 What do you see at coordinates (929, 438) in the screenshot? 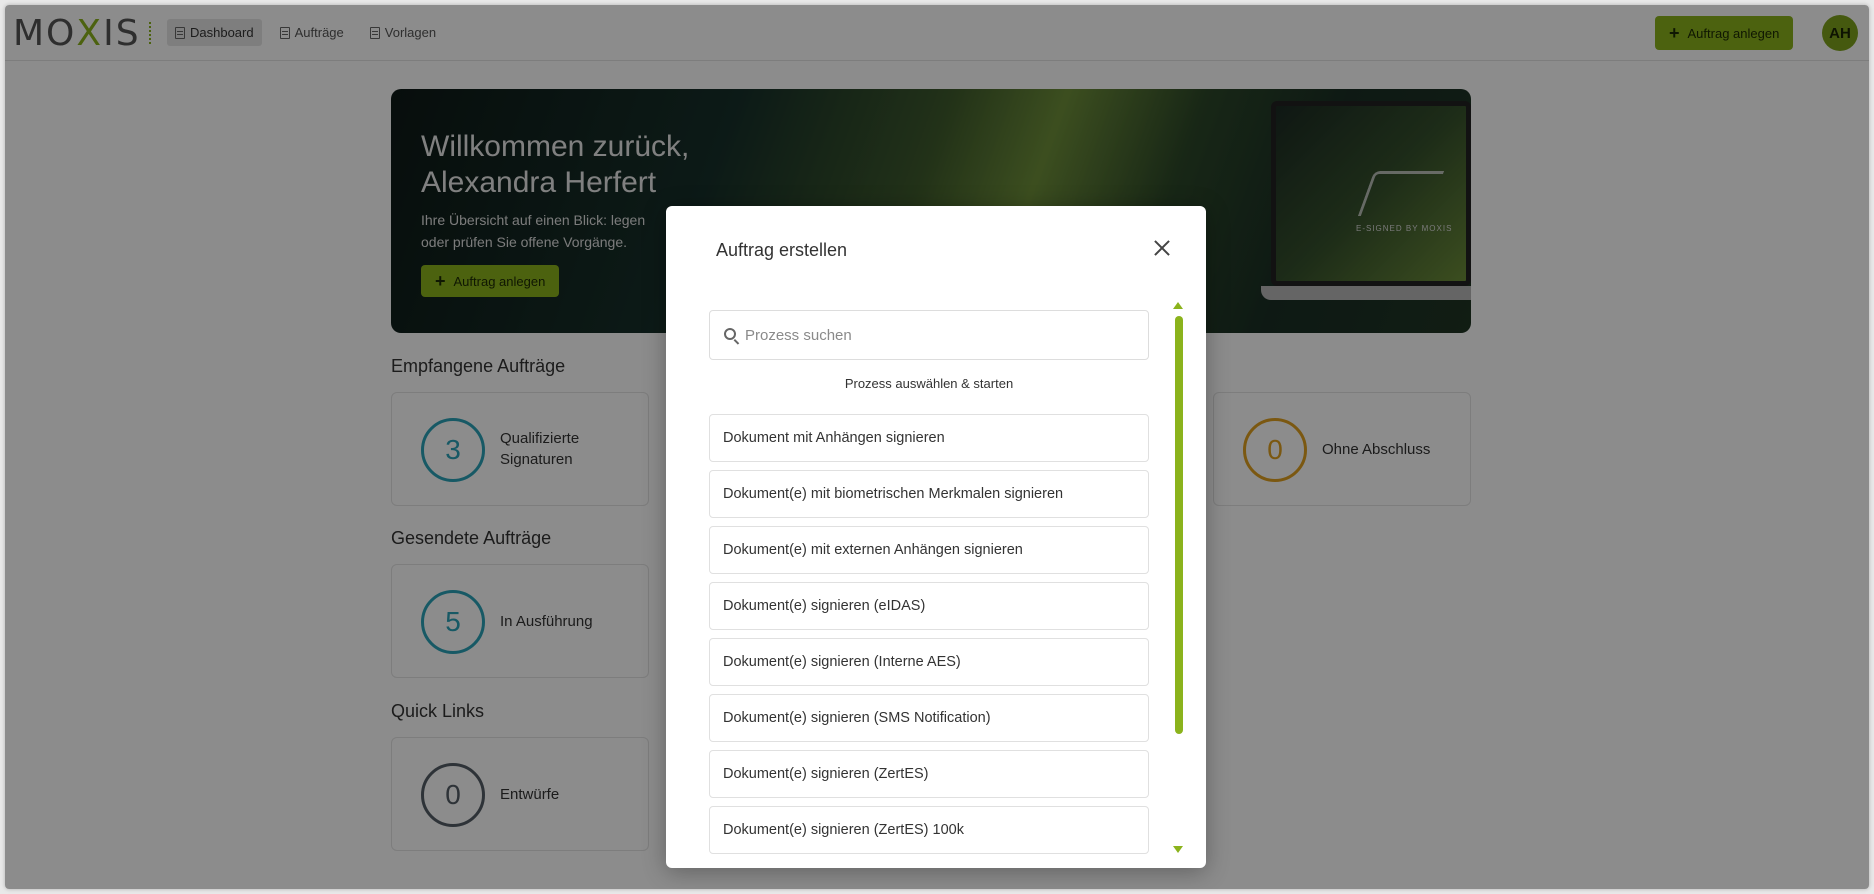
I see `process-item: Dokument mit Anhängen signieren` at bounding box center [929, 438].